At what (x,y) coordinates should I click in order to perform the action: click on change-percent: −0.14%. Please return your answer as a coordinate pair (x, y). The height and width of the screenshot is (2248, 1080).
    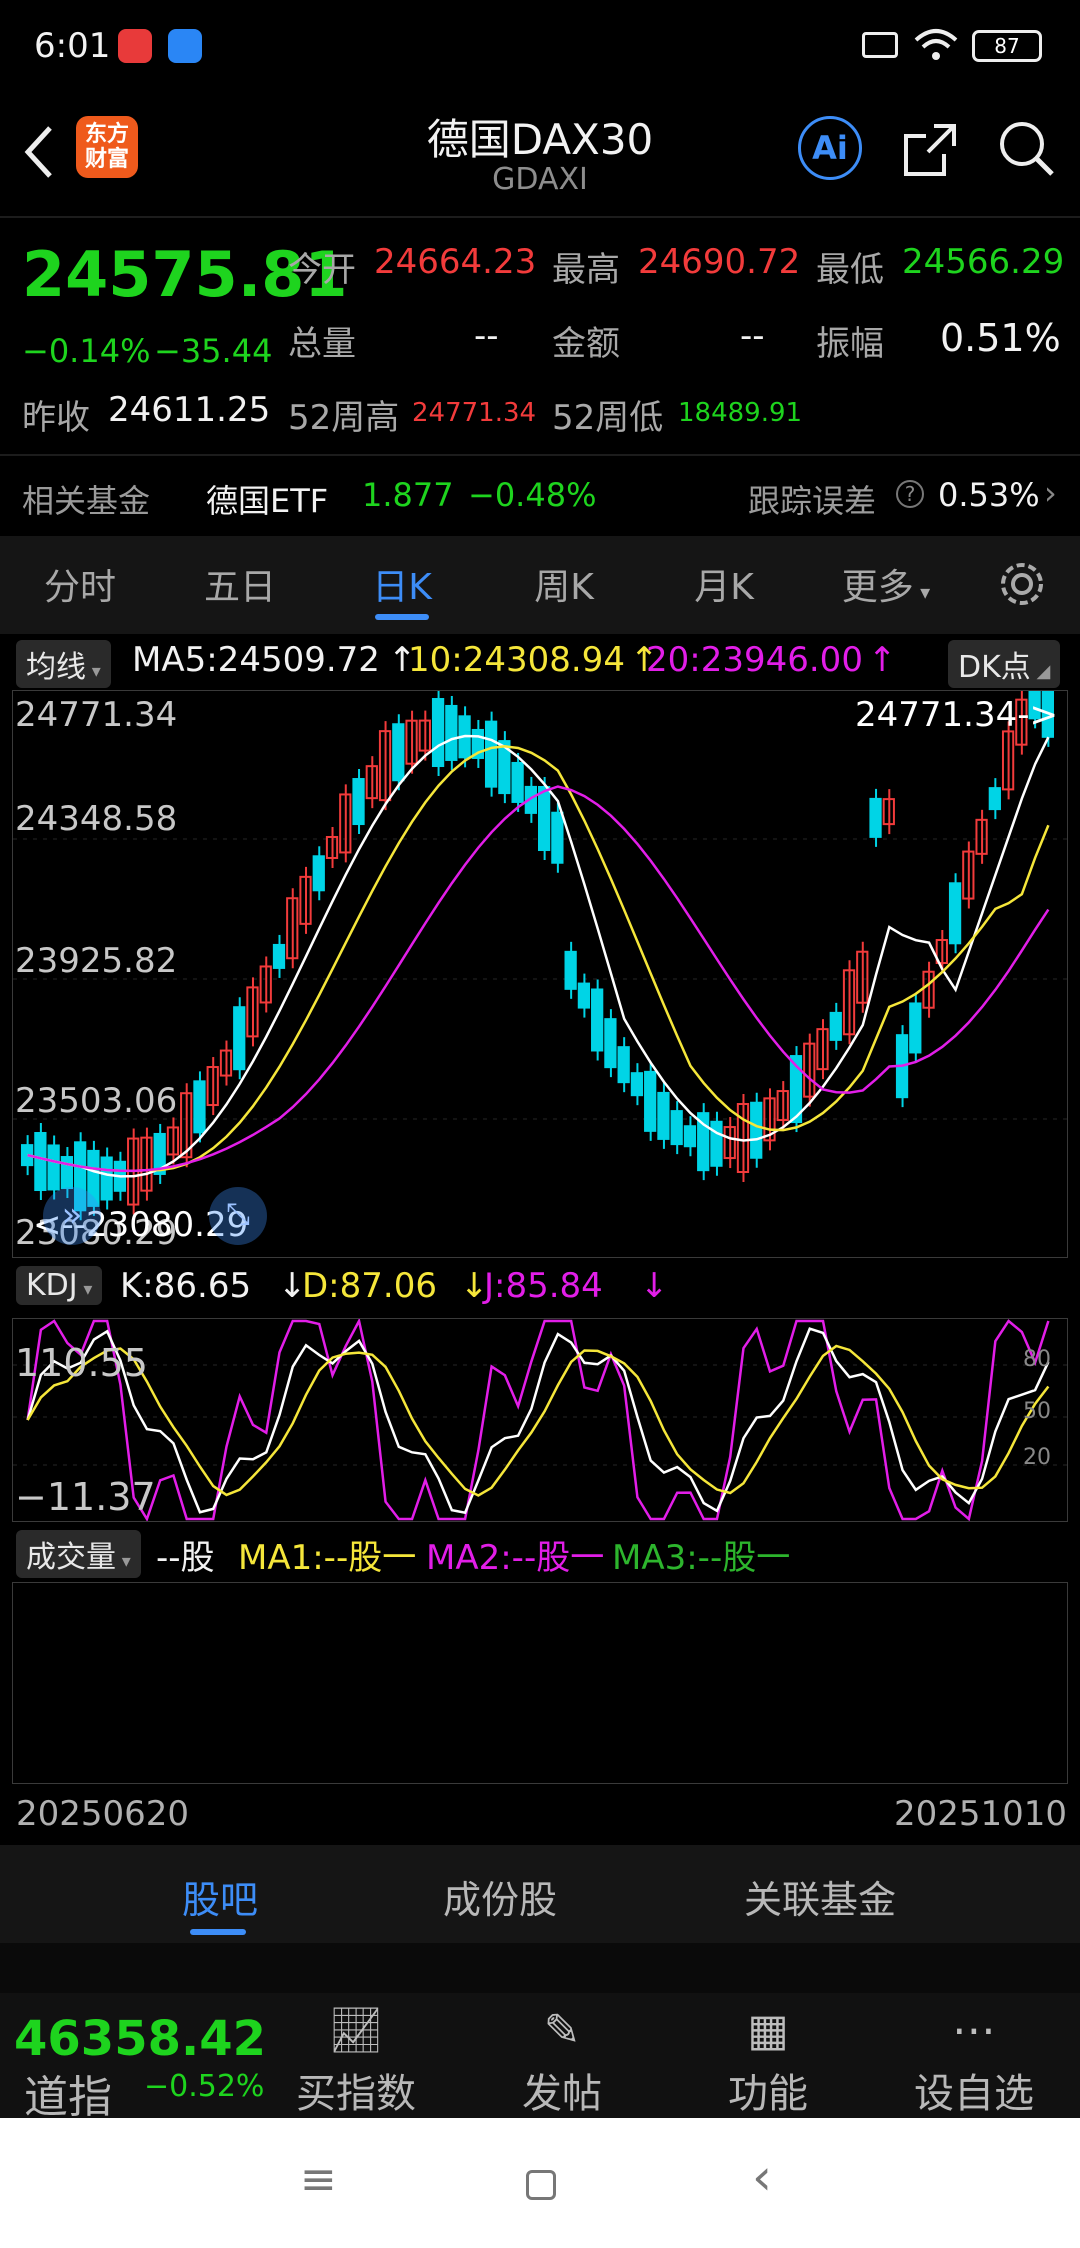
    Looking at the image, I should click on (86, 351).